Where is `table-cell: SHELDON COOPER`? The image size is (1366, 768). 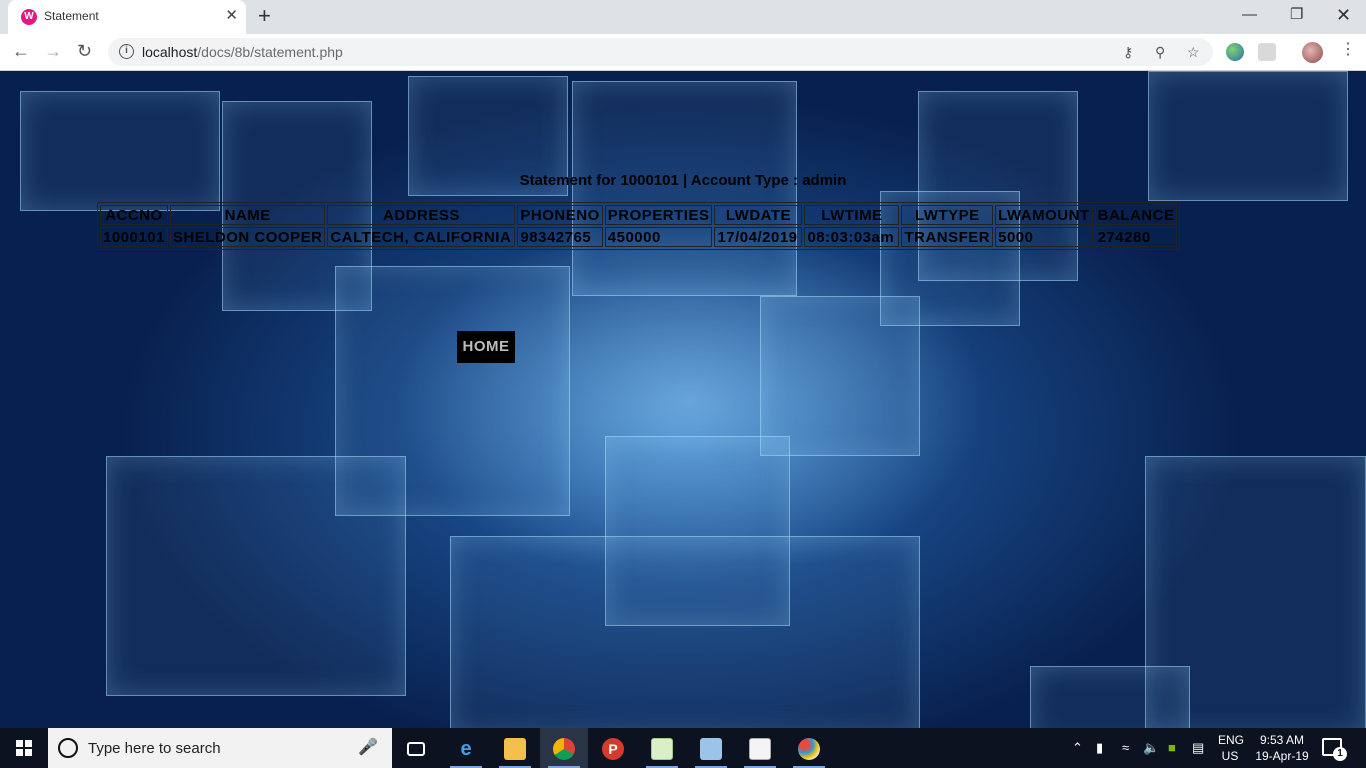
table-cell: SHELDON COOPER is located at coordinates (247, 237).